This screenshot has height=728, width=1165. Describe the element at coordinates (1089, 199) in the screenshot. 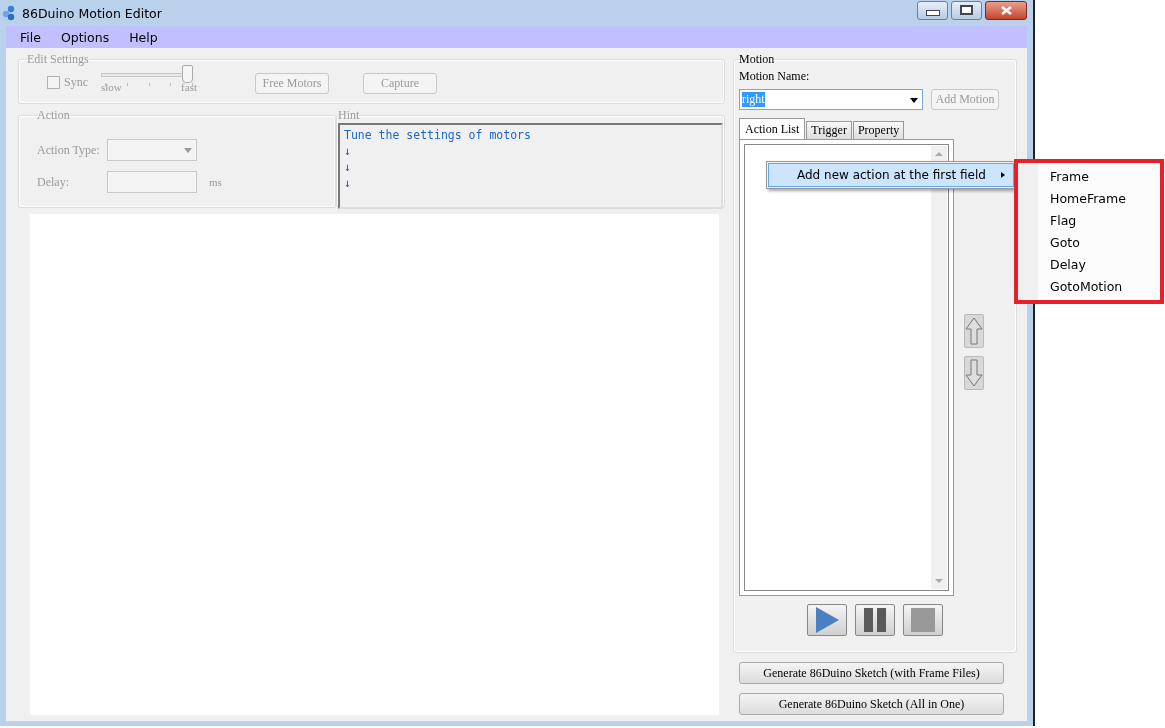

I see `submenu-item: HomeFrame` at that location.